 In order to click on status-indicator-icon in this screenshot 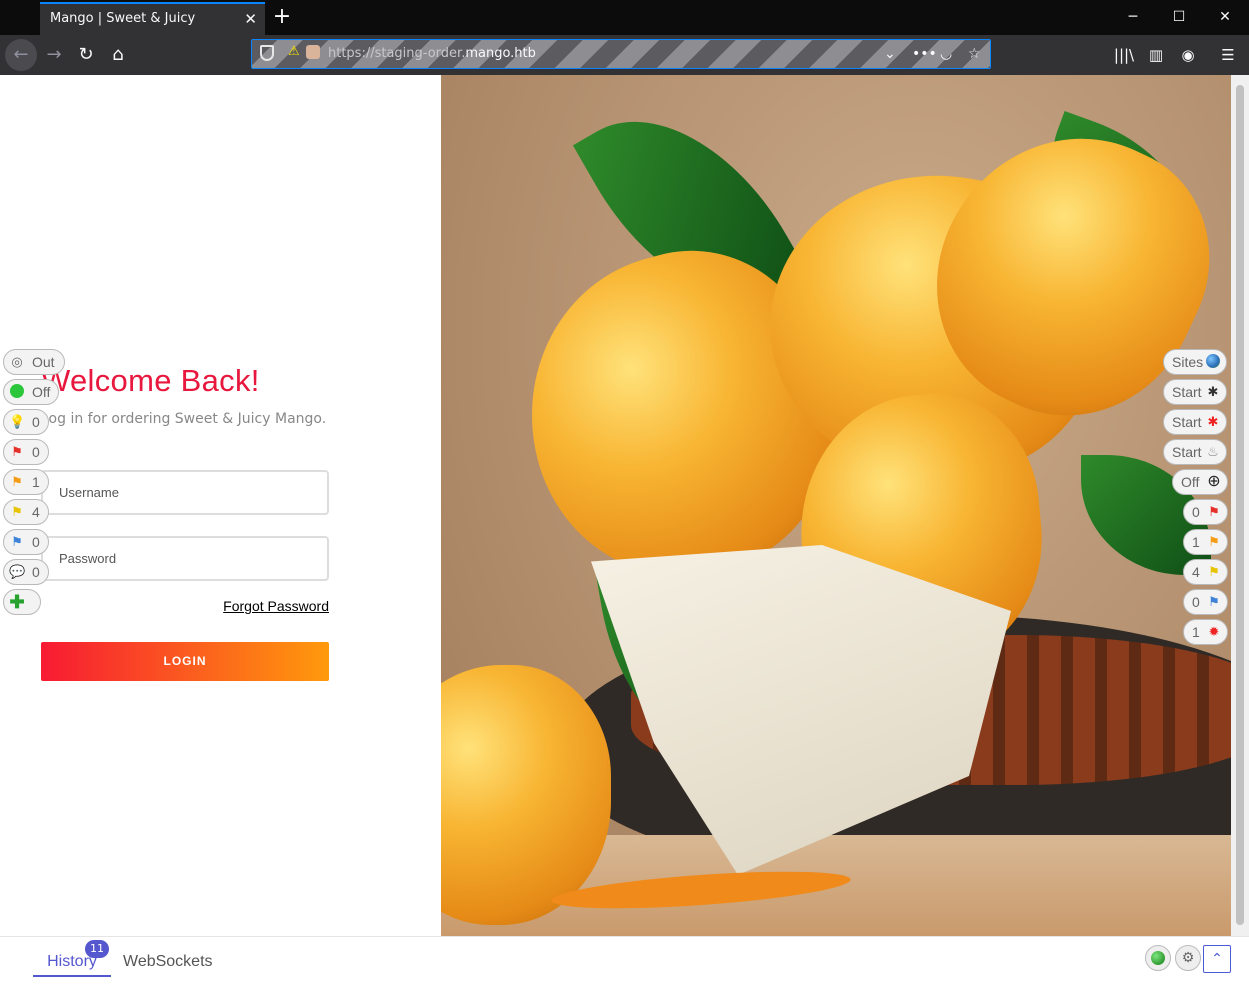, I will do `click(1158, 958)`.